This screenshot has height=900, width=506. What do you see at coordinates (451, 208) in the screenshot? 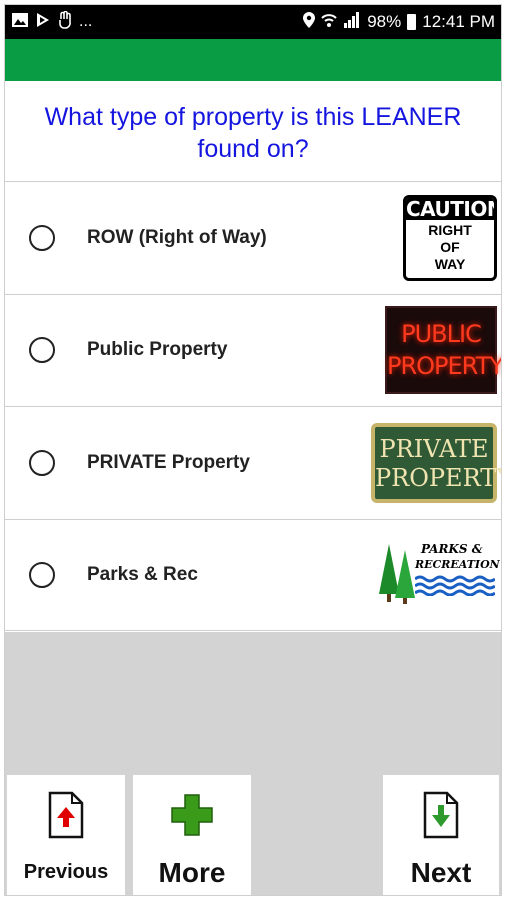
I see `caution-sign-top: CAUTION` at bounding box center [451, 208].